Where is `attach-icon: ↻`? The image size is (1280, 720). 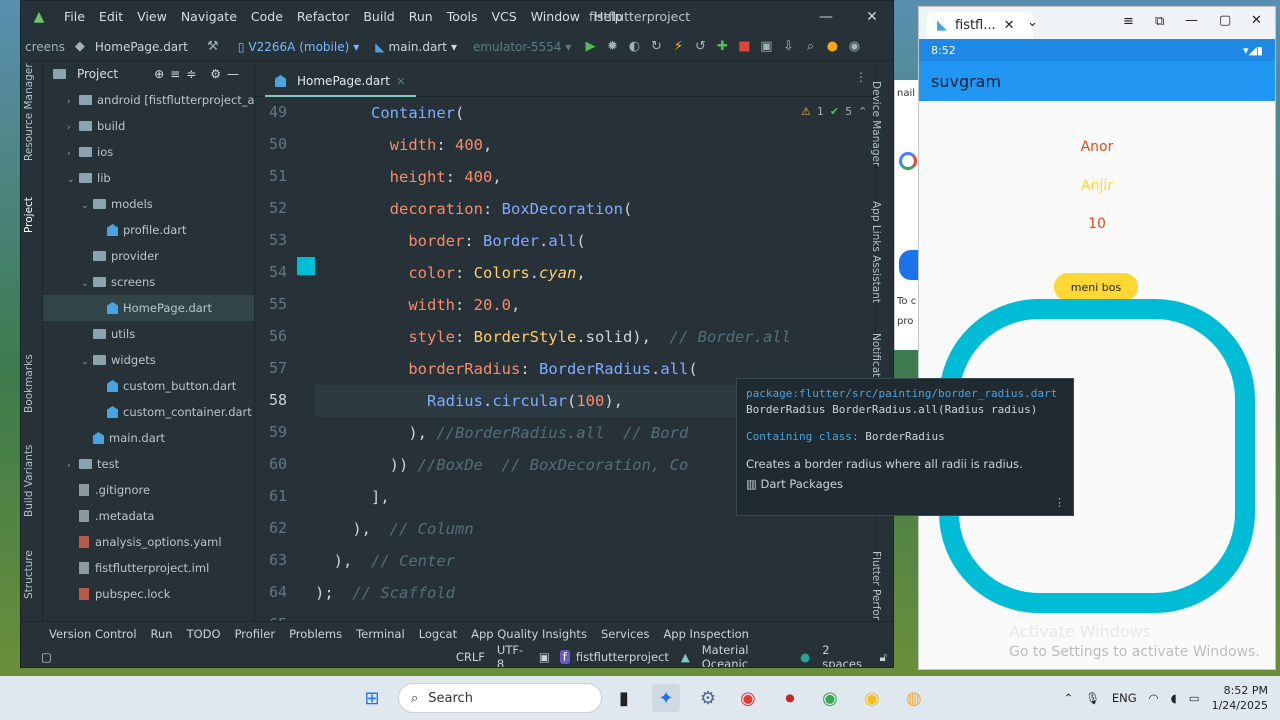 attach-icon: ↻ is located at coordinates (656, 46).